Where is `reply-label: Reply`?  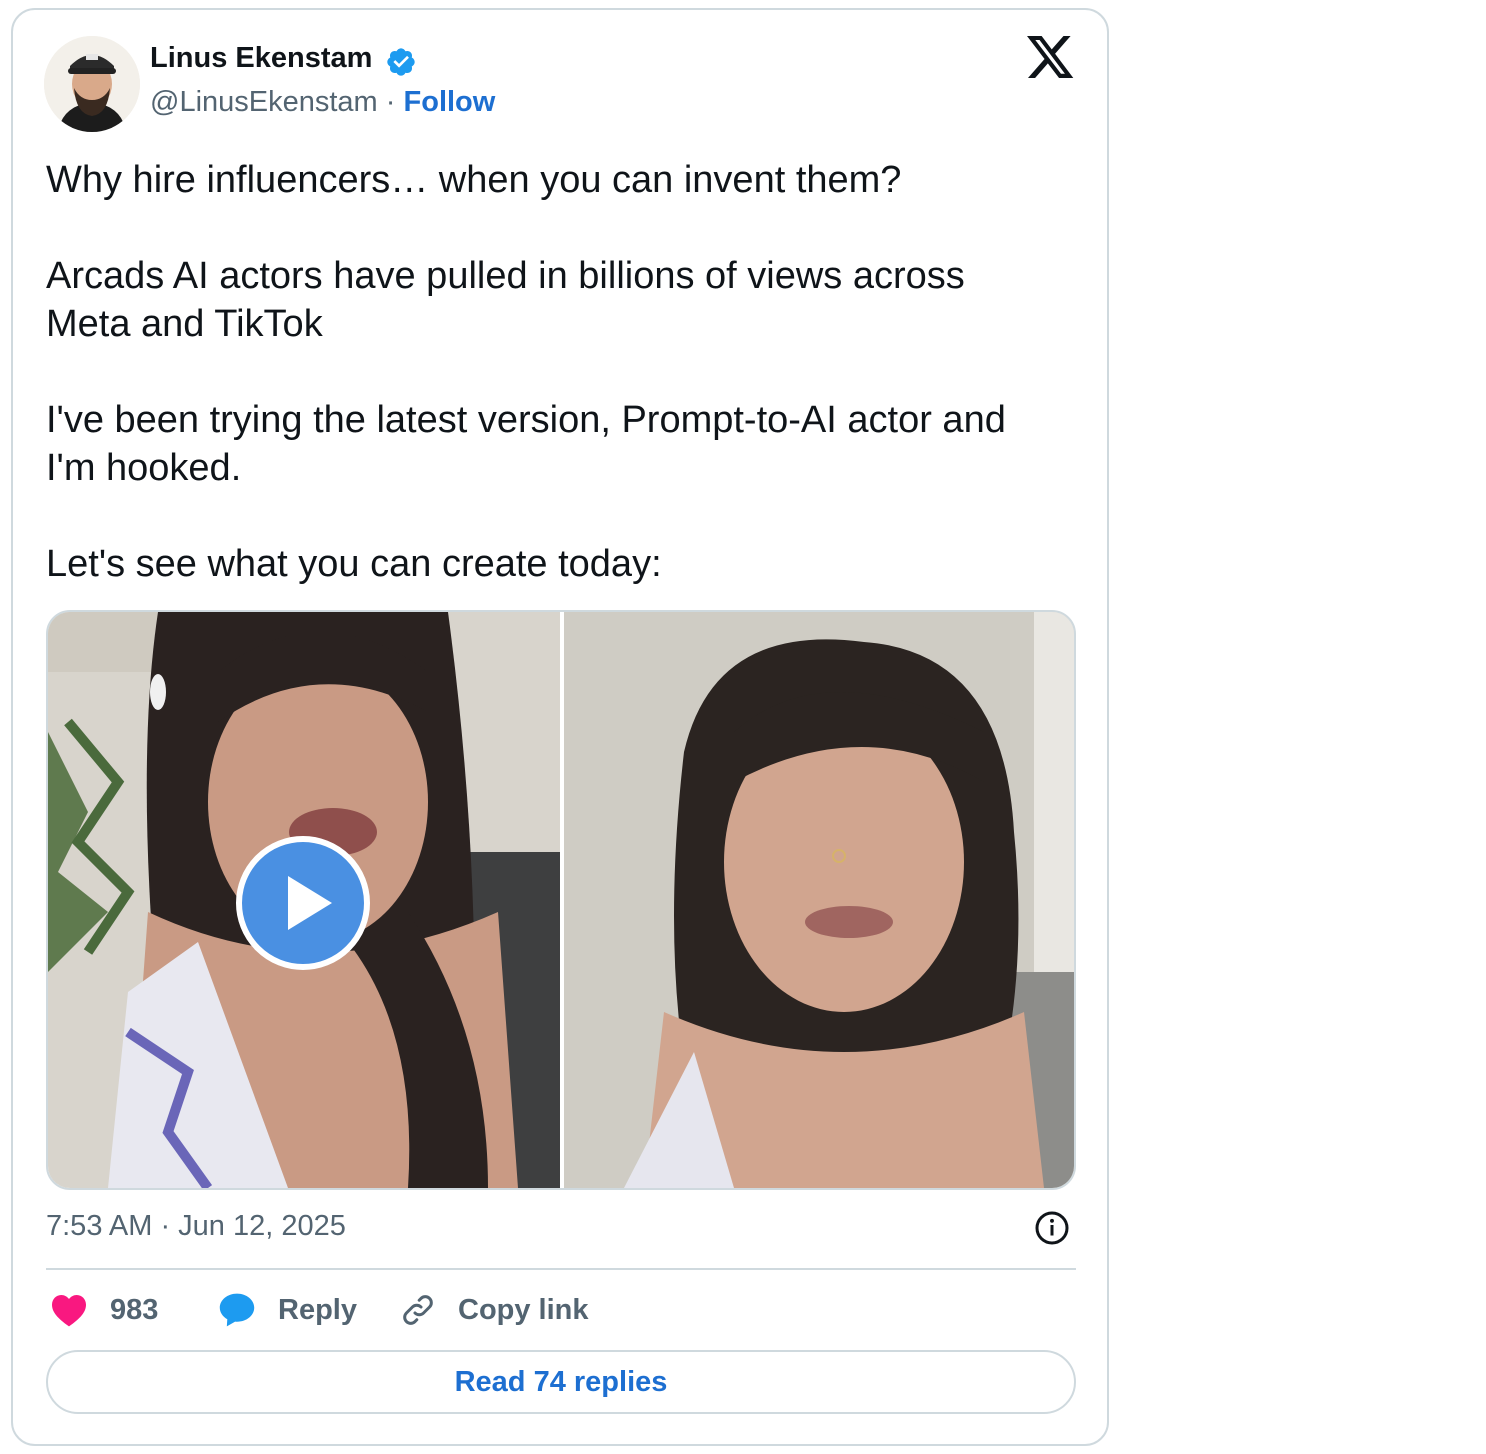 reply-label: Reply is located at coordinates (317, 1309).